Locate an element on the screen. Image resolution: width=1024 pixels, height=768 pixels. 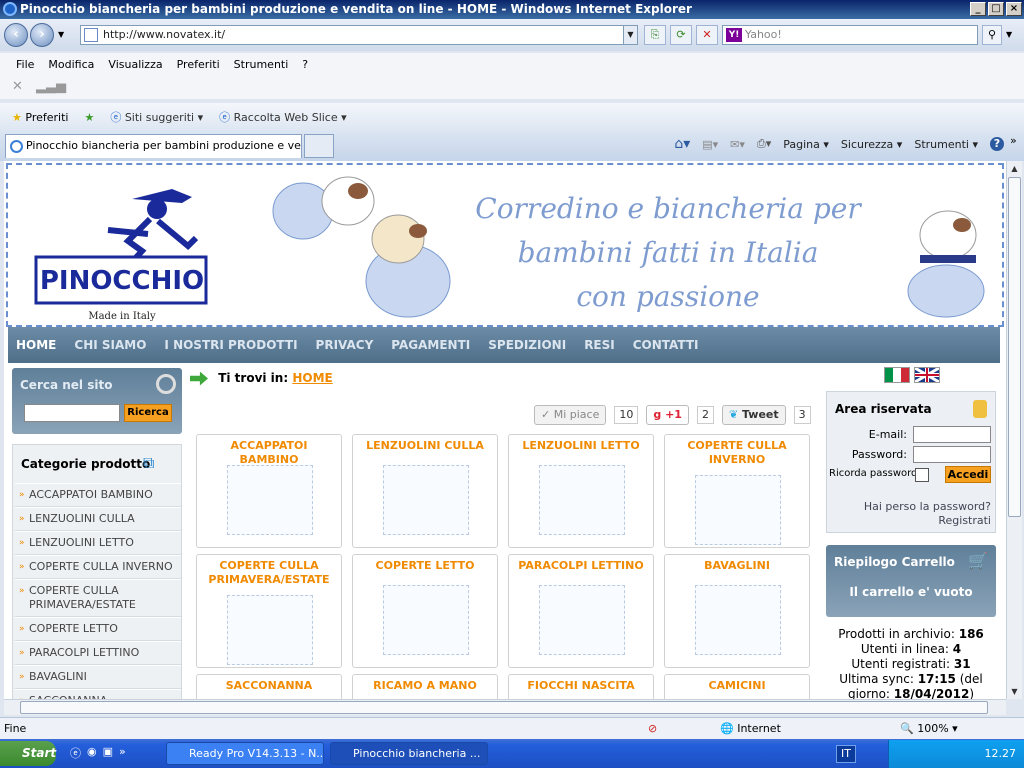
fav-item-webslice: ⓔ Raccolta Web Slice ▾ is located at coordinates (283, 117).